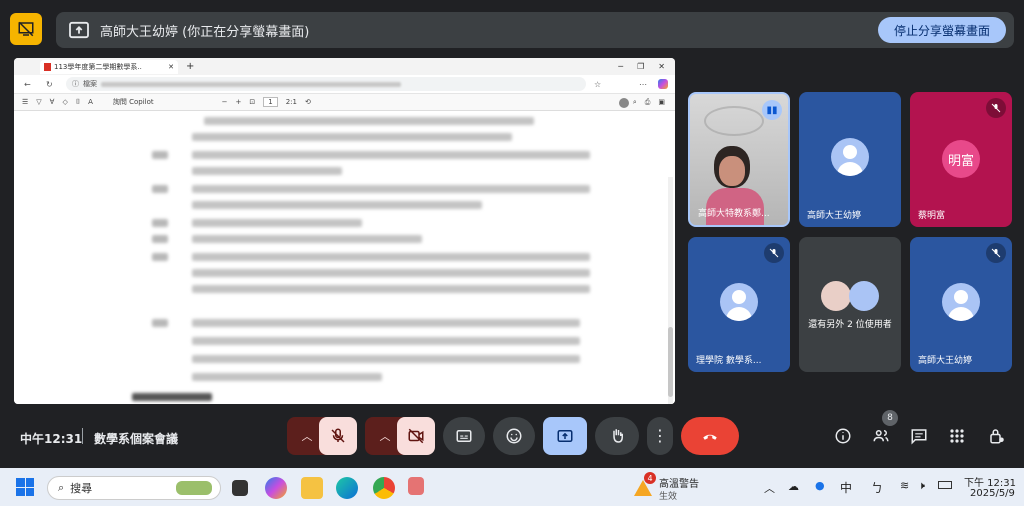 The height and width of the screenshot is (506, 1024). What do you see at coordinates (850, 325) in the screenshot?
I see `others-label: 還有另外 2 位使用者` at bounding box center [850, 325].